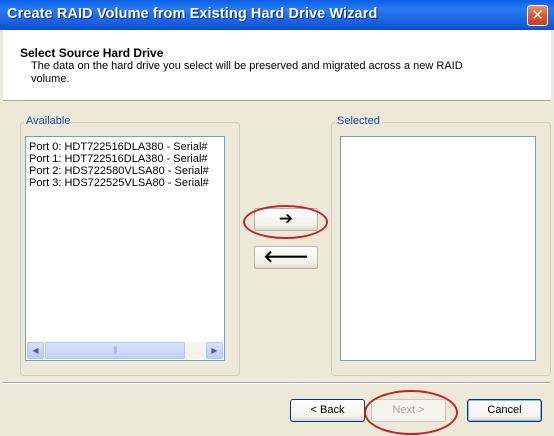 The width and height of the screenshot is (554, 436). I want to click on chevron-right-icon: ▶, so click(214, 350).